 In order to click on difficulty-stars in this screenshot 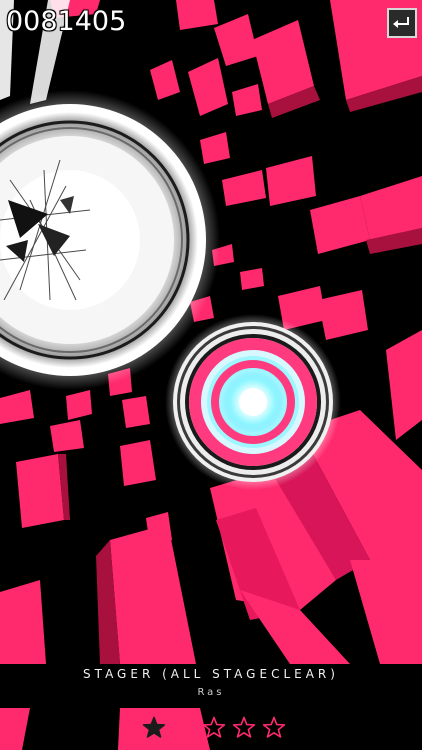, I will do `click(214, 729)`.